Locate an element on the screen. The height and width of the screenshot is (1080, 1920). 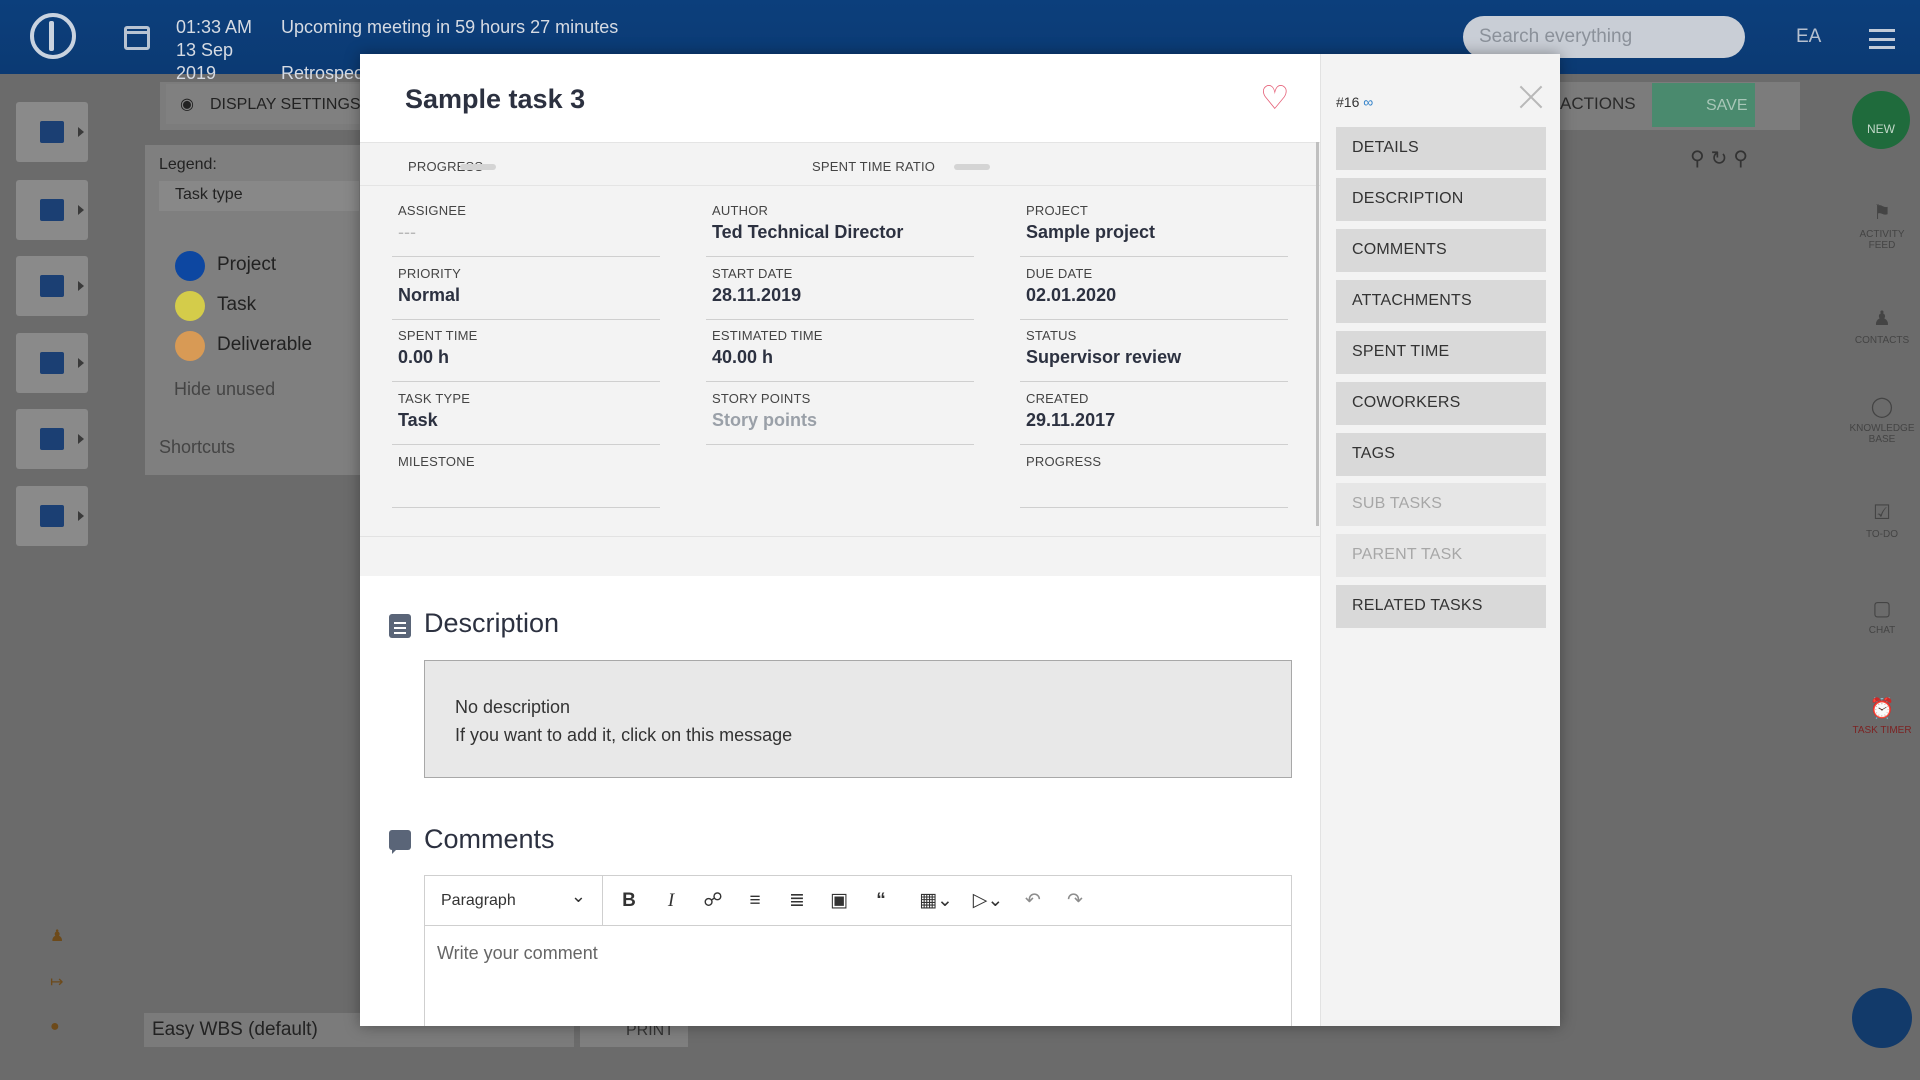
nav-related-tasks: RELATED TASKS is located at coordinates (1441, 606).